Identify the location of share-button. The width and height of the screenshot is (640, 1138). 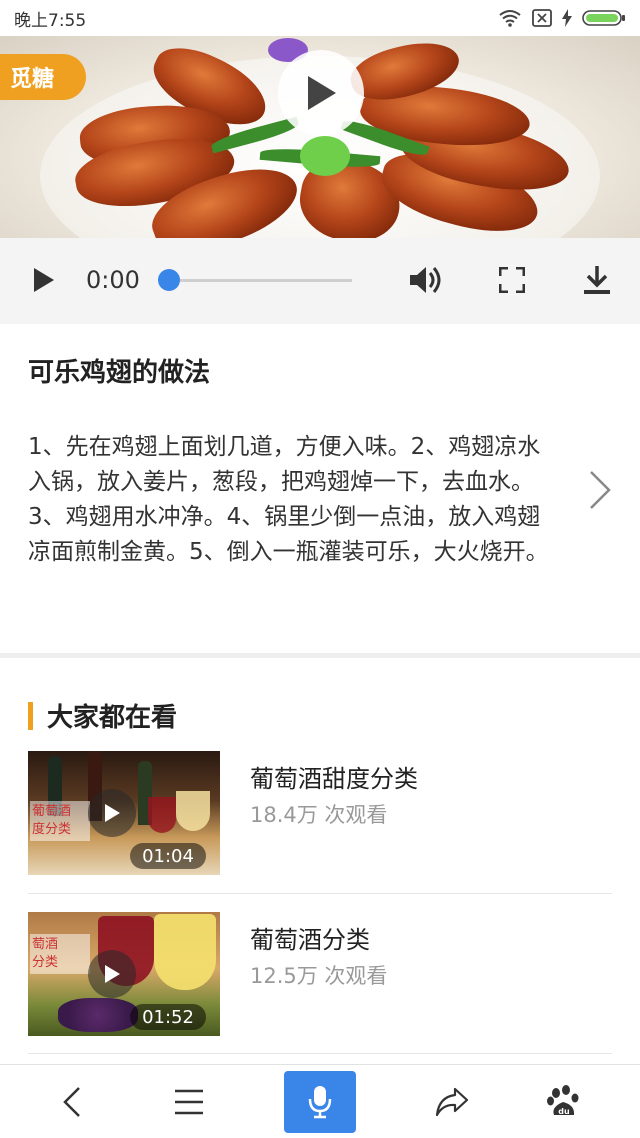
(452, 1102).